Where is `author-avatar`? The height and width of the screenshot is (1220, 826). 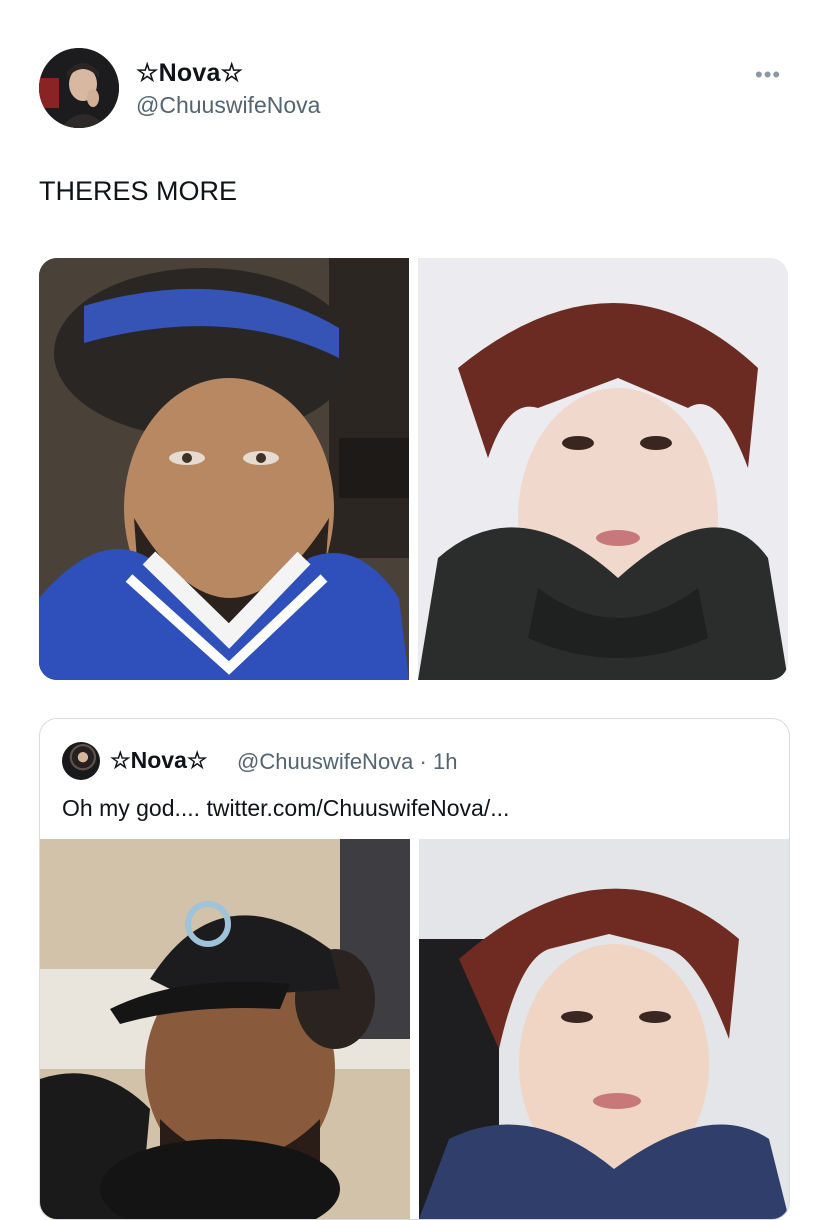
author-avatar is located at coordinates (79, 88).